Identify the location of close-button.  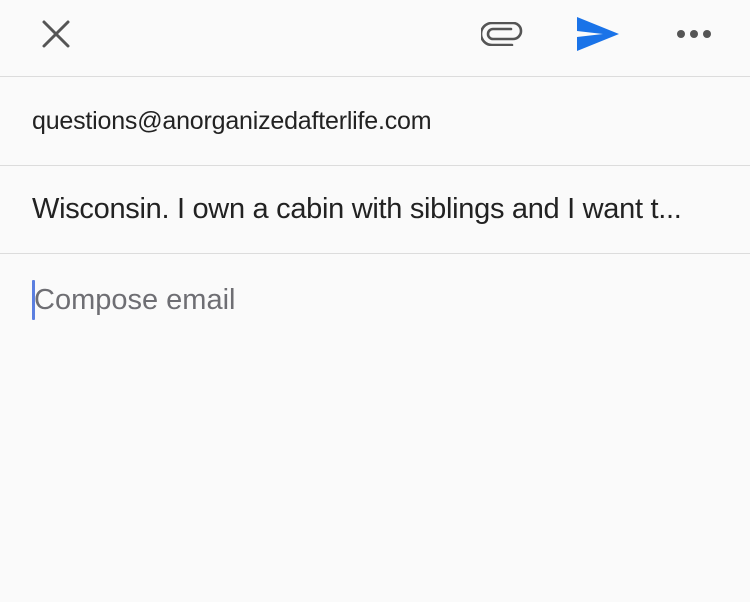
(56, 34).